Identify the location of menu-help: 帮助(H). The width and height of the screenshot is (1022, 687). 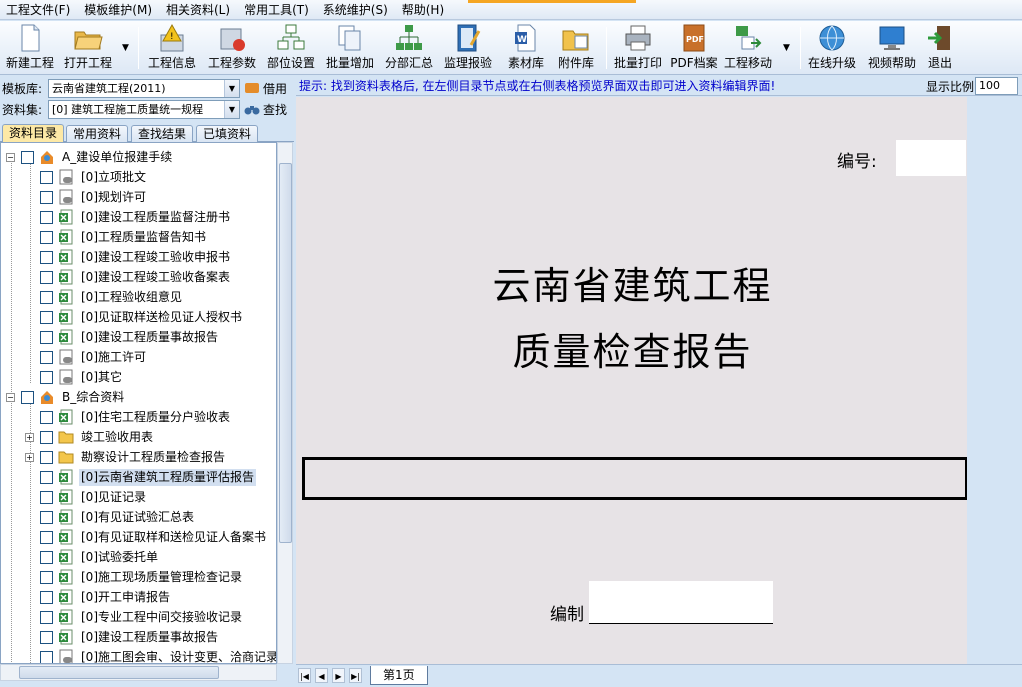
(423, 10).